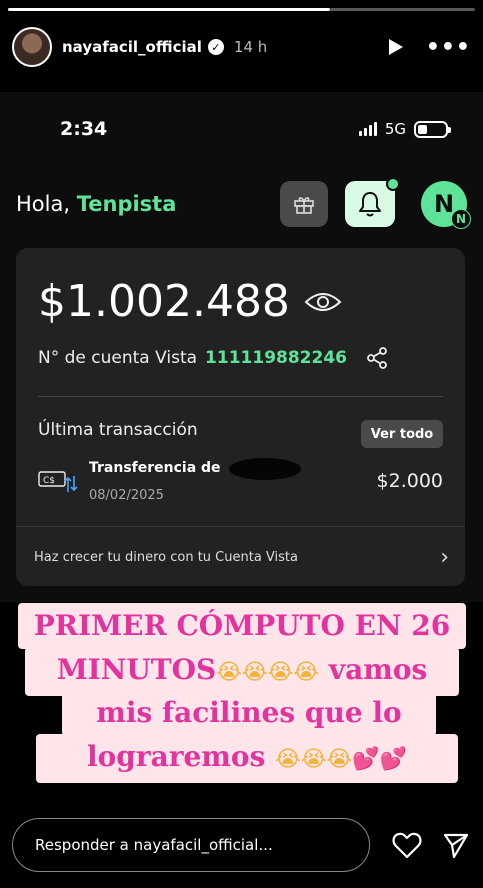  What do you see at coordinates (169, 9) in the screenshot?
I see `story-progress-fill` at bounding box center [169, 9].